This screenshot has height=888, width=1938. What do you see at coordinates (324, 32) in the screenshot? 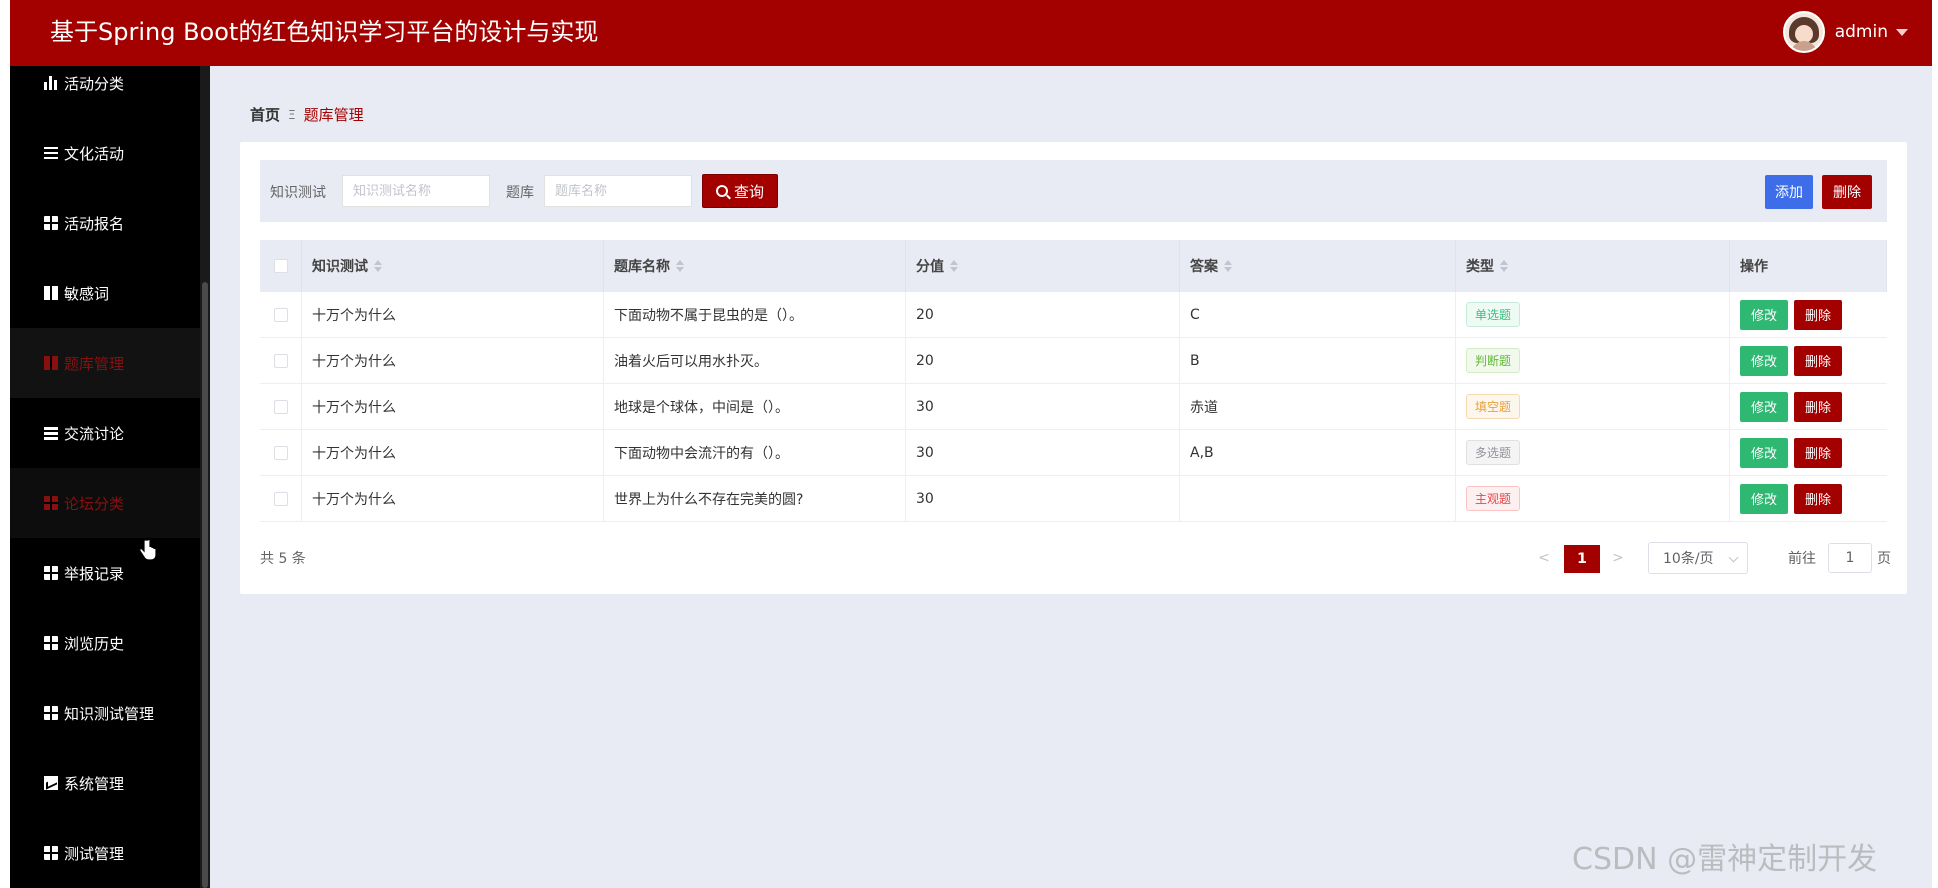
I see `app-title: 基于Spring Boot的红色知识学习平台的设计与实现` at bounding box center [324, 32].